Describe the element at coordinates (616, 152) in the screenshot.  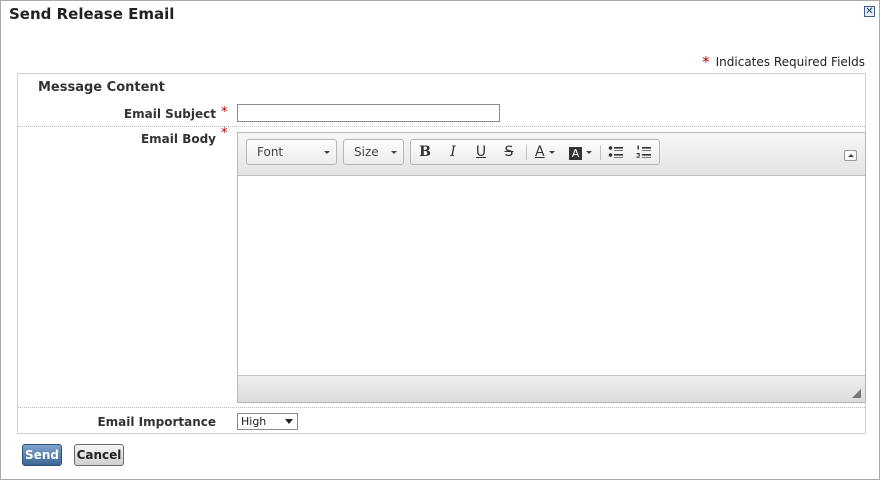
I see `bulleted-list-icon` at that location.